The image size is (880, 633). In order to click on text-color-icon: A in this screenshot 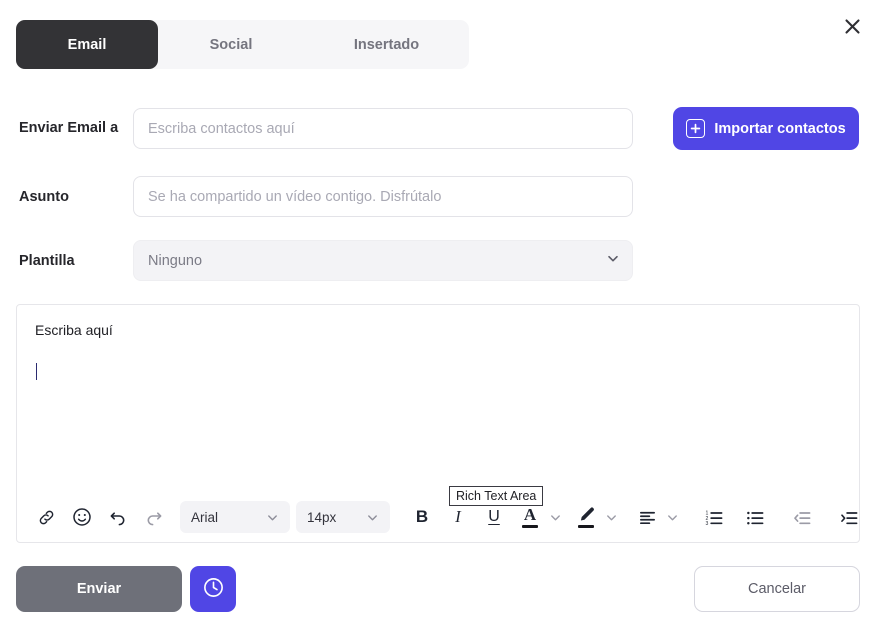, I will do `click(530, 517)`.